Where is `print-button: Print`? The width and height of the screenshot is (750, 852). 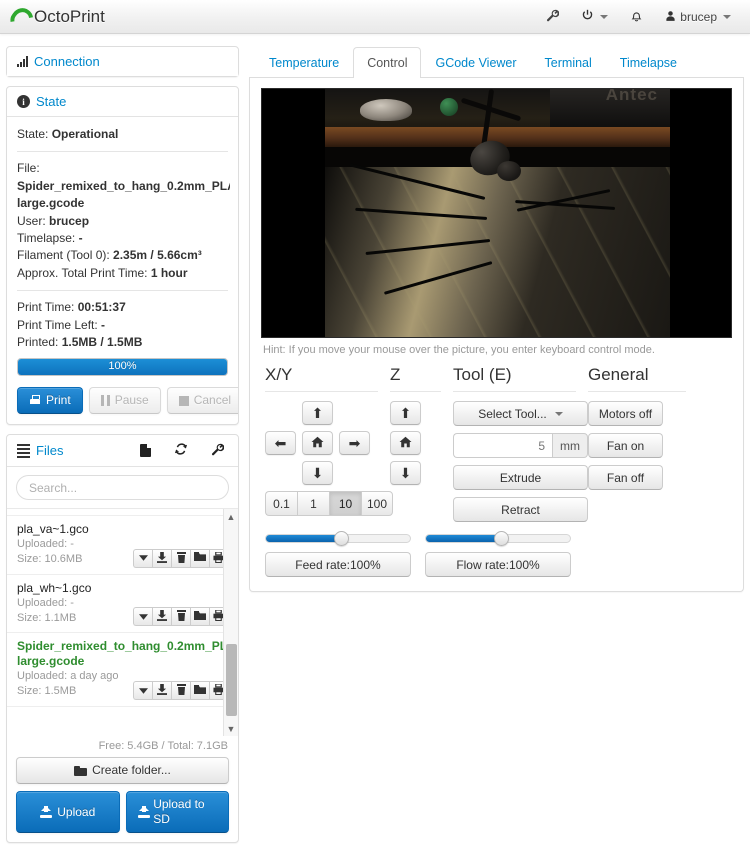
print-button: Print is located at coordinates (50, 401).